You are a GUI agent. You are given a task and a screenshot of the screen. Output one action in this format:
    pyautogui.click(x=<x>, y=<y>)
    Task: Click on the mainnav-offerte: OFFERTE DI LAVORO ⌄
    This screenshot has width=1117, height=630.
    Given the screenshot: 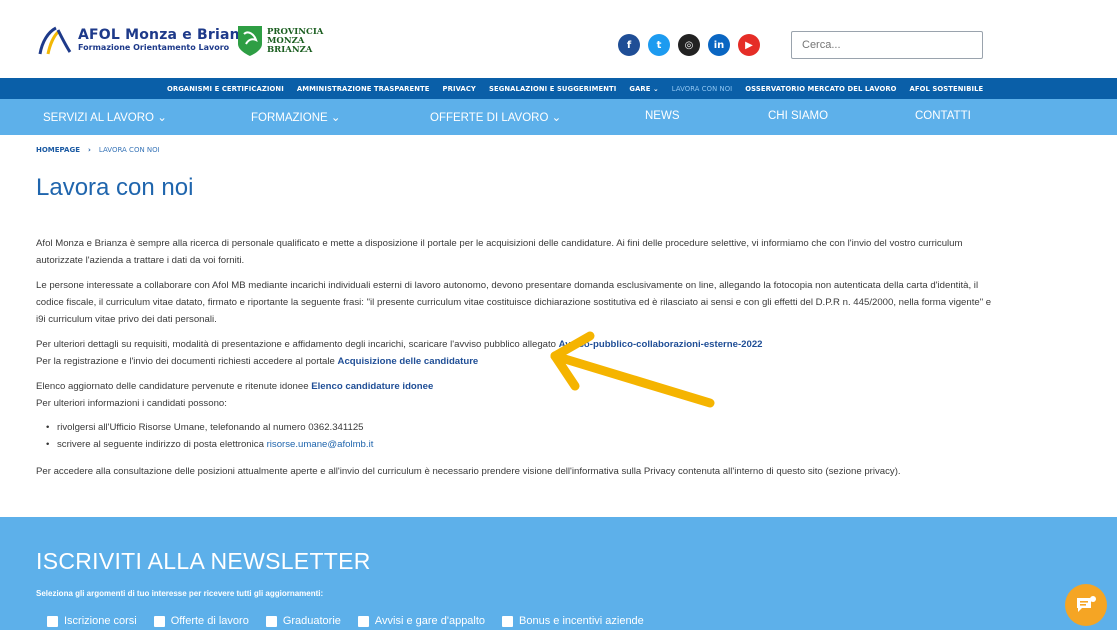 What is the action you would take?
    pyautogui.click(x=495, y=117)
    